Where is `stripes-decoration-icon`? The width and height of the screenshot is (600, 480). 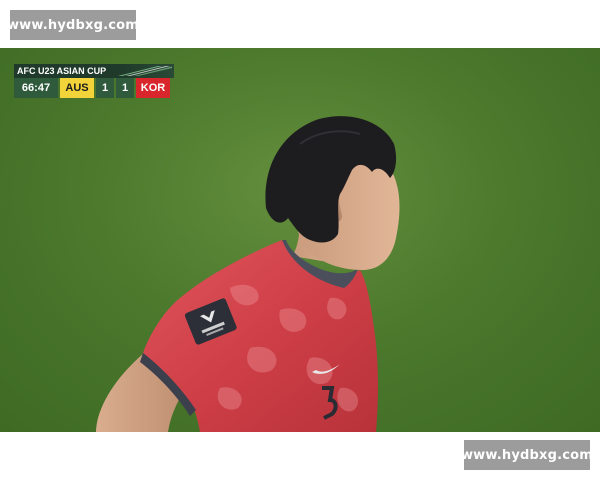 stripes-decoration-icon is located at coordinates (145, 71).